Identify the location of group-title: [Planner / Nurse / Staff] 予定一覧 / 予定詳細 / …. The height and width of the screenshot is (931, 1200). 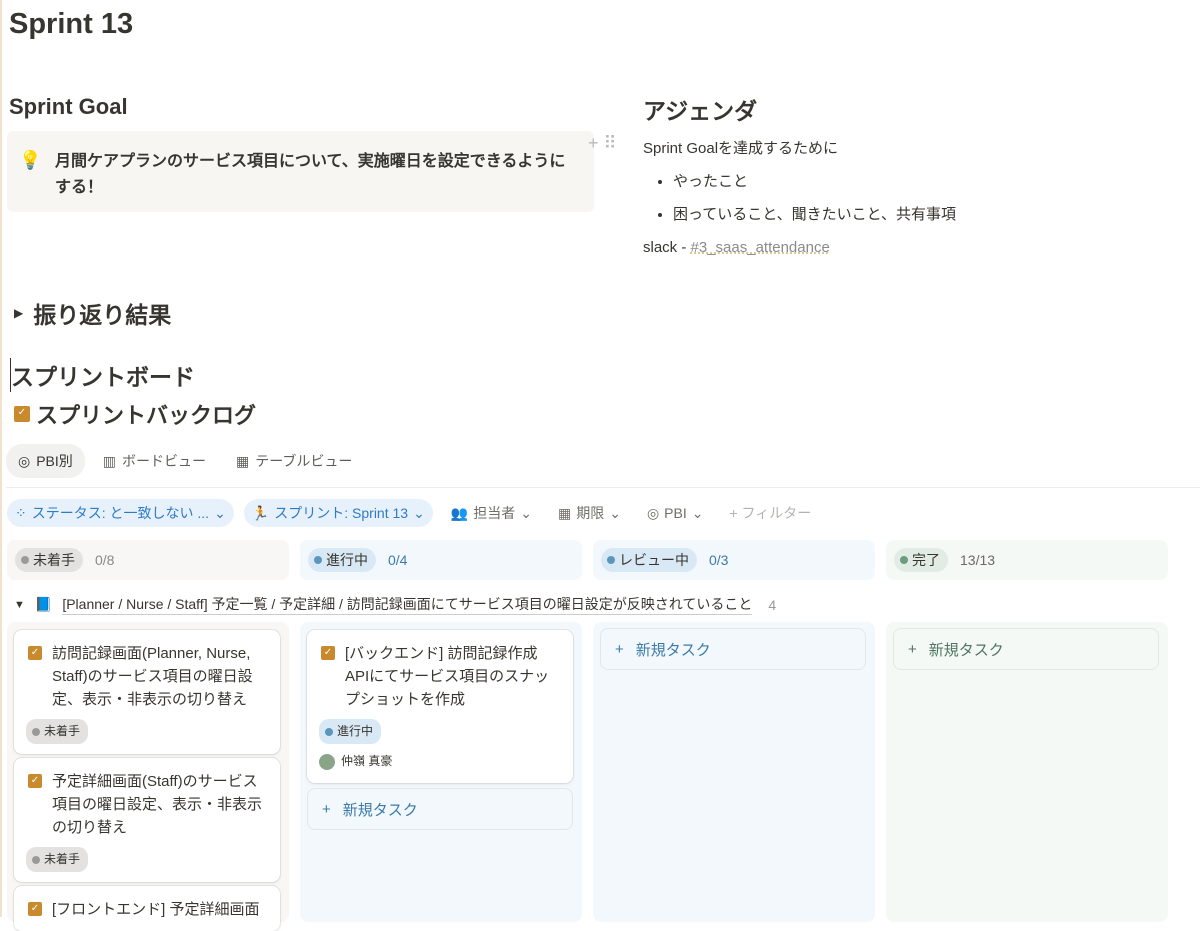
(407, 604).